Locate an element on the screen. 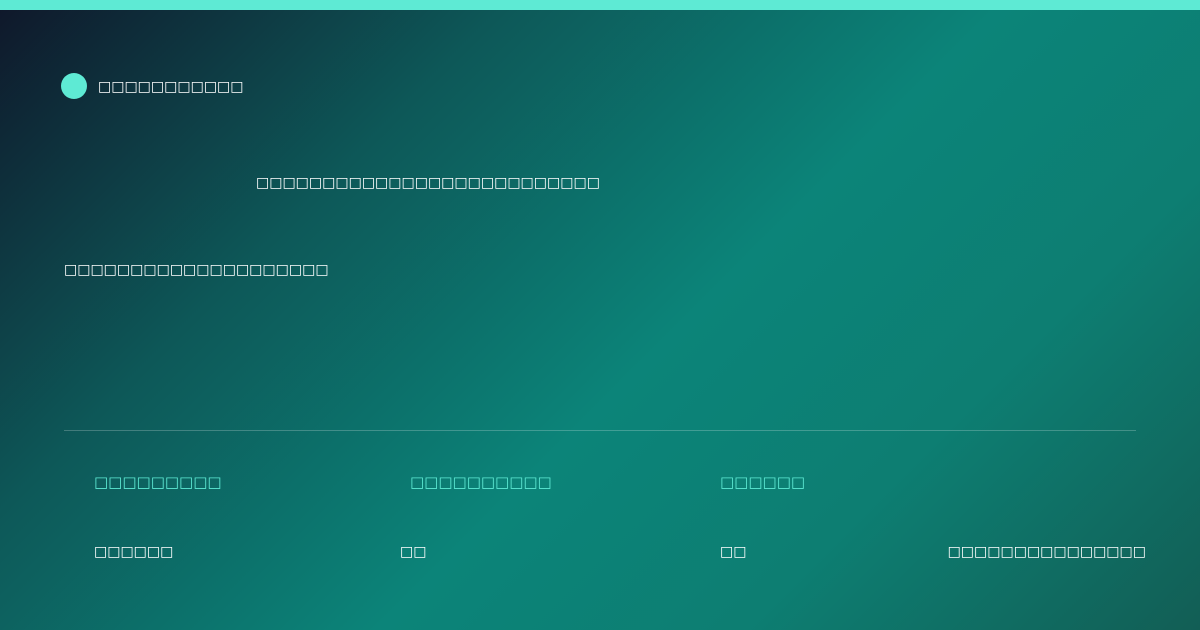  page-headline: □□□□□□□□□□□□□□□□□□□□□□□□□□ is located at coordinates (428, 183).